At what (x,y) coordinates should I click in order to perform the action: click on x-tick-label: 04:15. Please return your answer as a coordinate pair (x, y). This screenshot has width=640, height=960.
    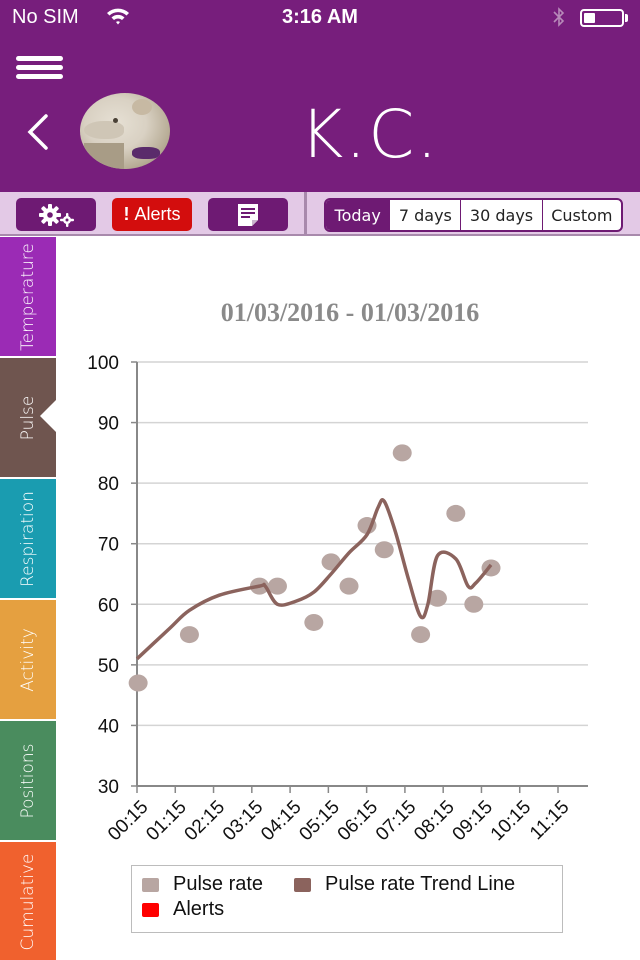
    Looking at the image, I should click on (281, 821).